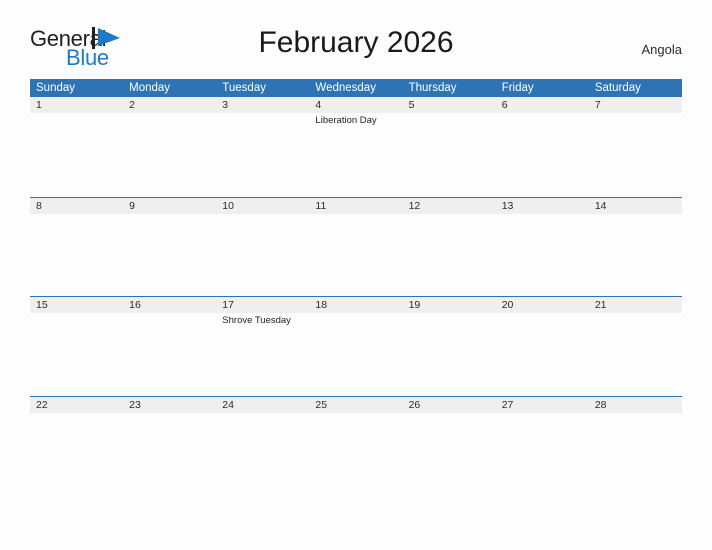 The height and width of the screenshot is (550, 712). I want to click on day-number: 17, so click(262, 305).